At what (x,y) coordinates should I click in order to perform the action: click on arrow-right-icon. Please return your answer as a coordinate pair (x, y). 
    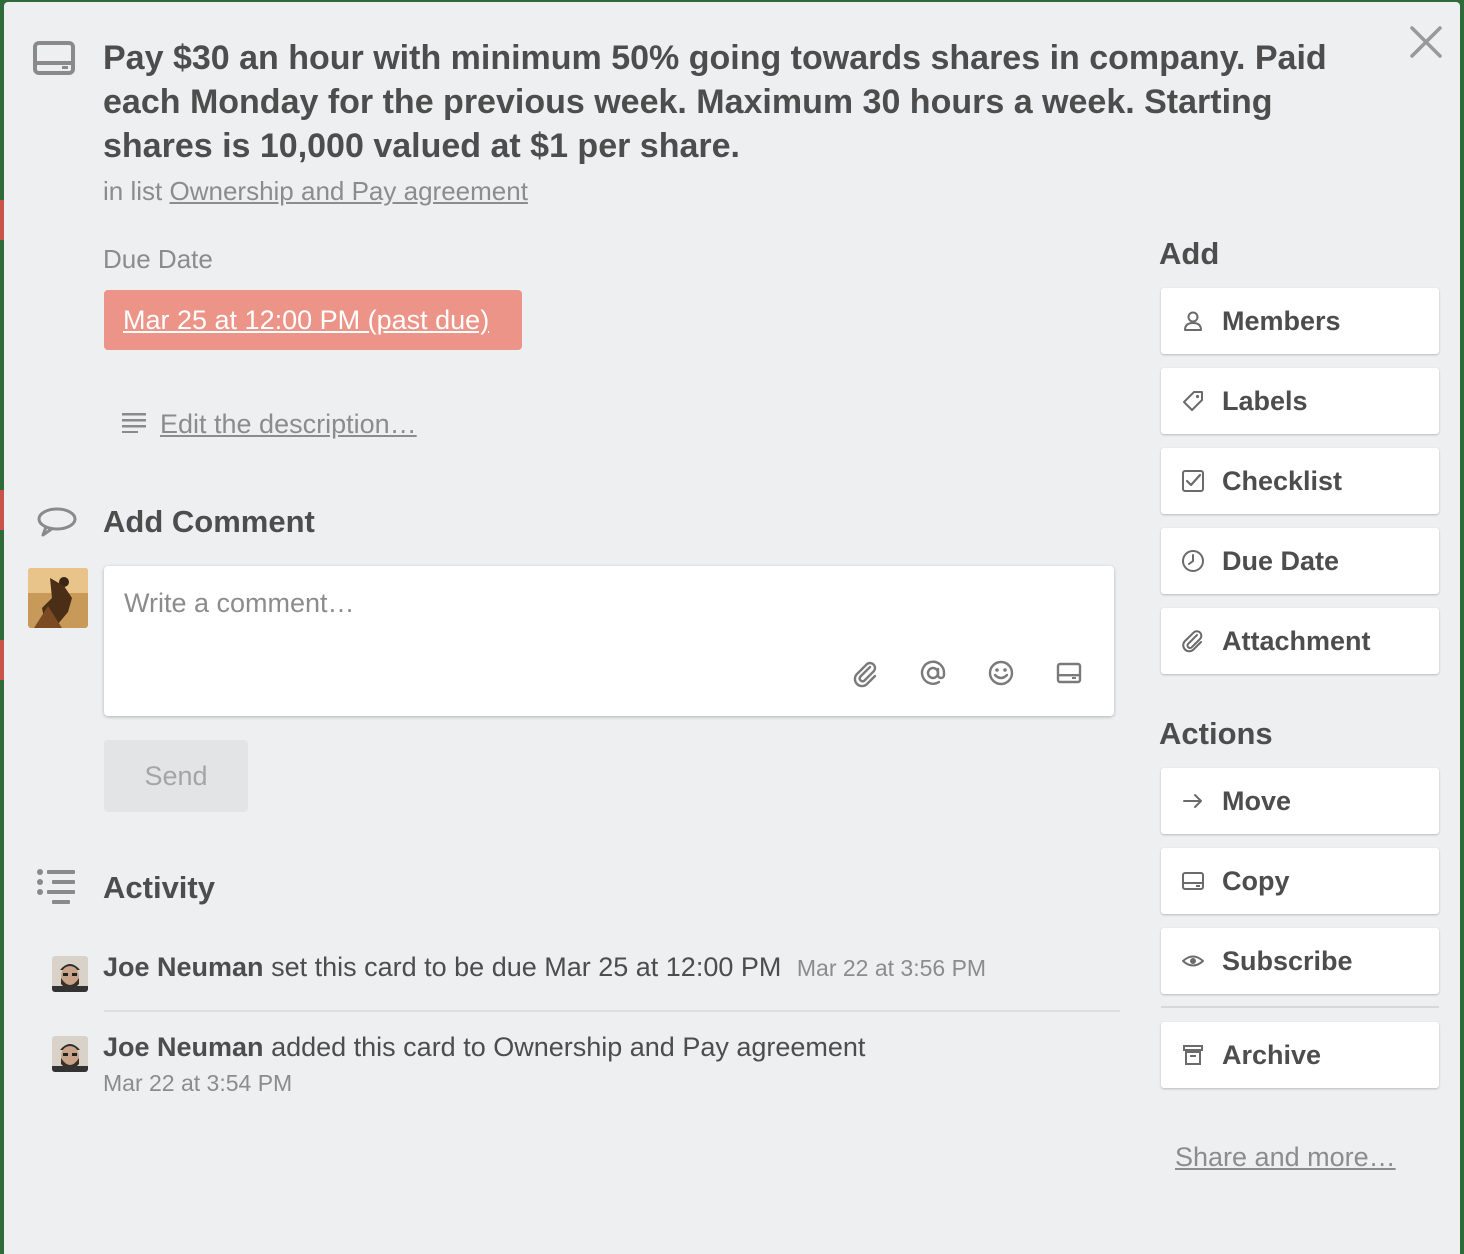
    Looking at the image, I should click on (1193, 801).